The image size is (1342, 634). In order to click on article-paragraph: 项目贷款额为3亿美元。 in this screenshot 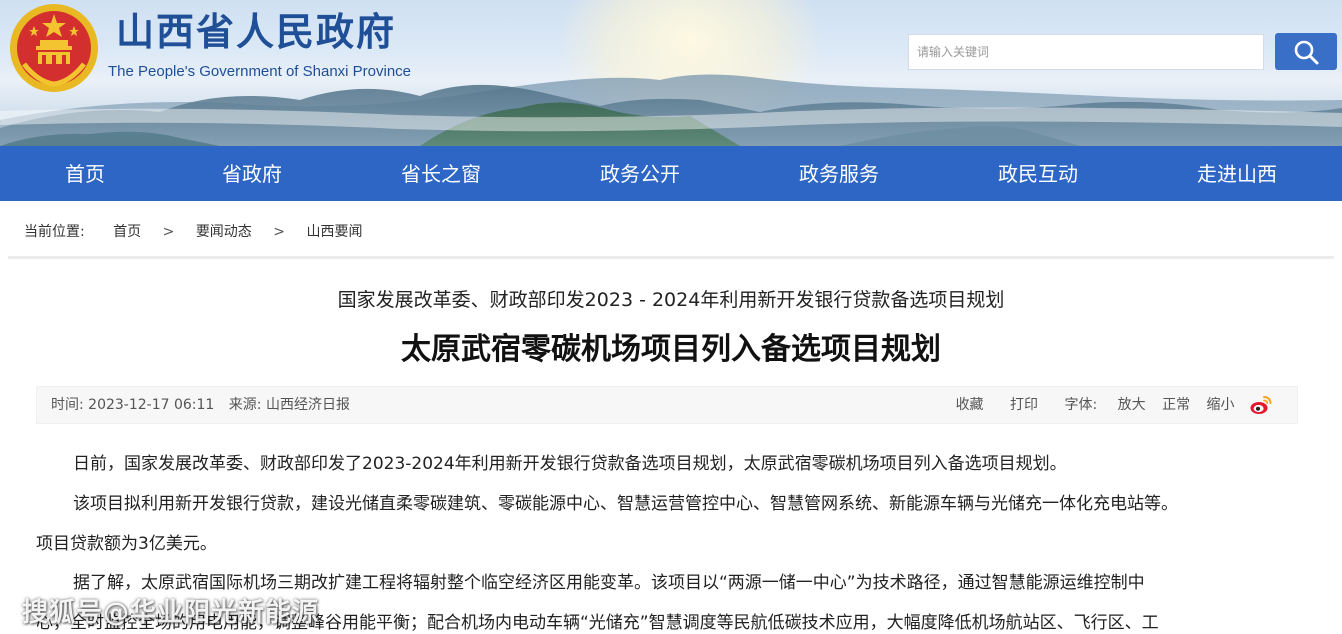, I will do `click(126, 544)`.